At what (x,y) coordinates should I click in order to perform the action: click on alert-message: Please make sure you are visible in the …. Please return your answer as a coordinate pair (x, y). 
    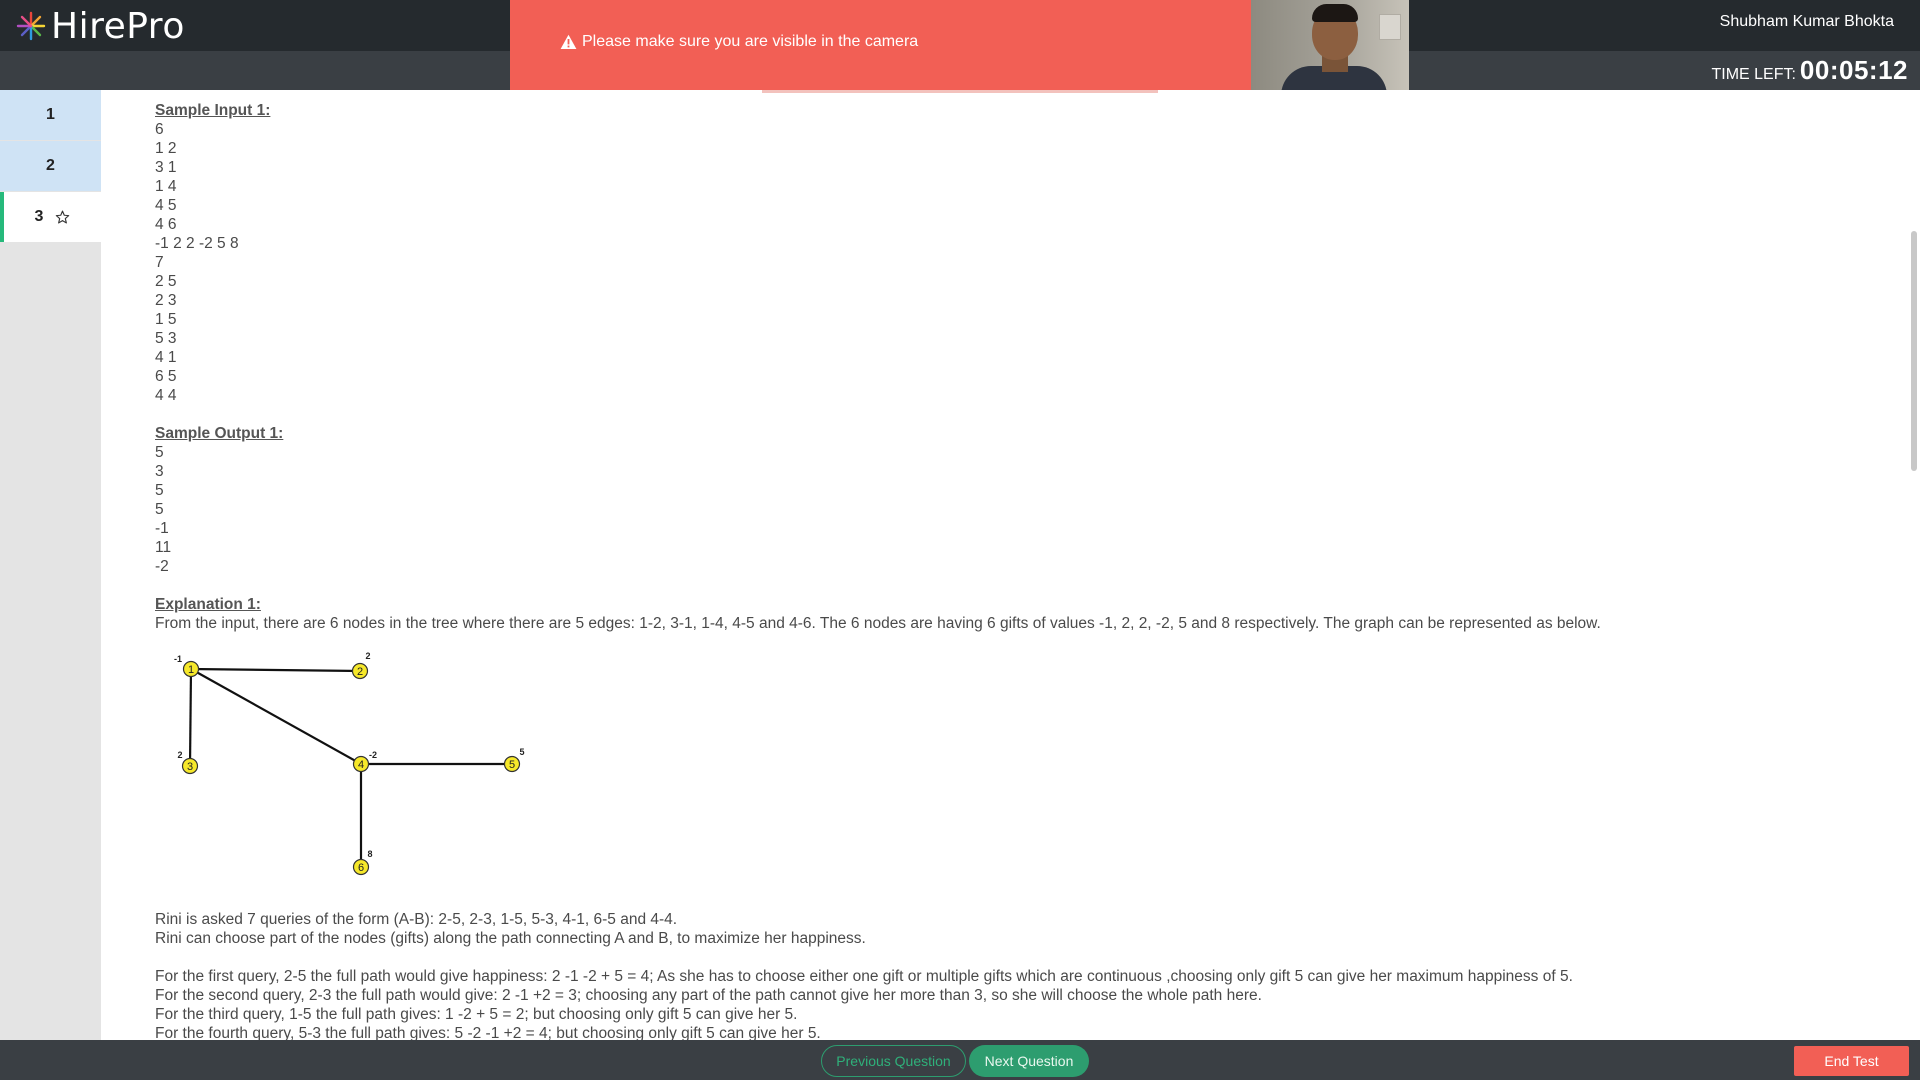
    Looking at the image, I should click on (750, 41).